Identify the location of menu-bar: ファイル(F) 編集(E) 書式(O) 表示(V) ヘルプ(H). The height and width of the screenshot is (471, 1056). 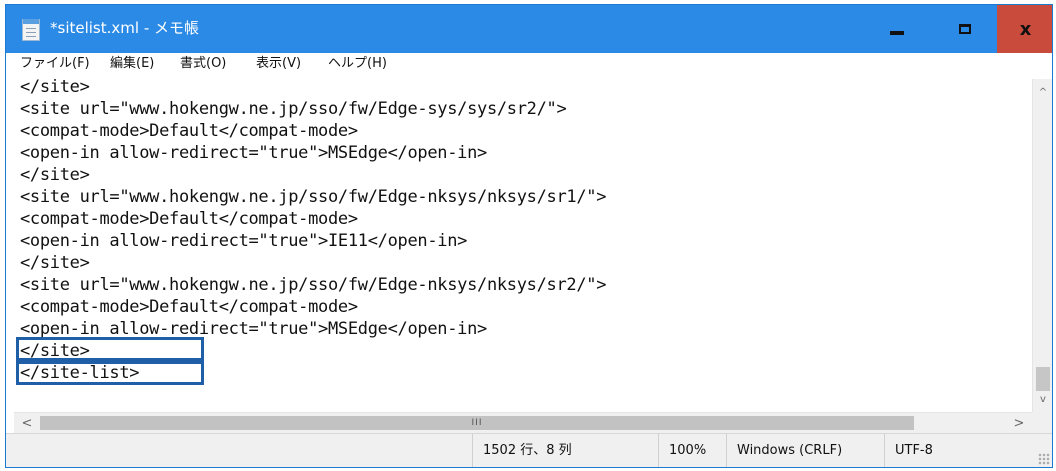
(529, 64).